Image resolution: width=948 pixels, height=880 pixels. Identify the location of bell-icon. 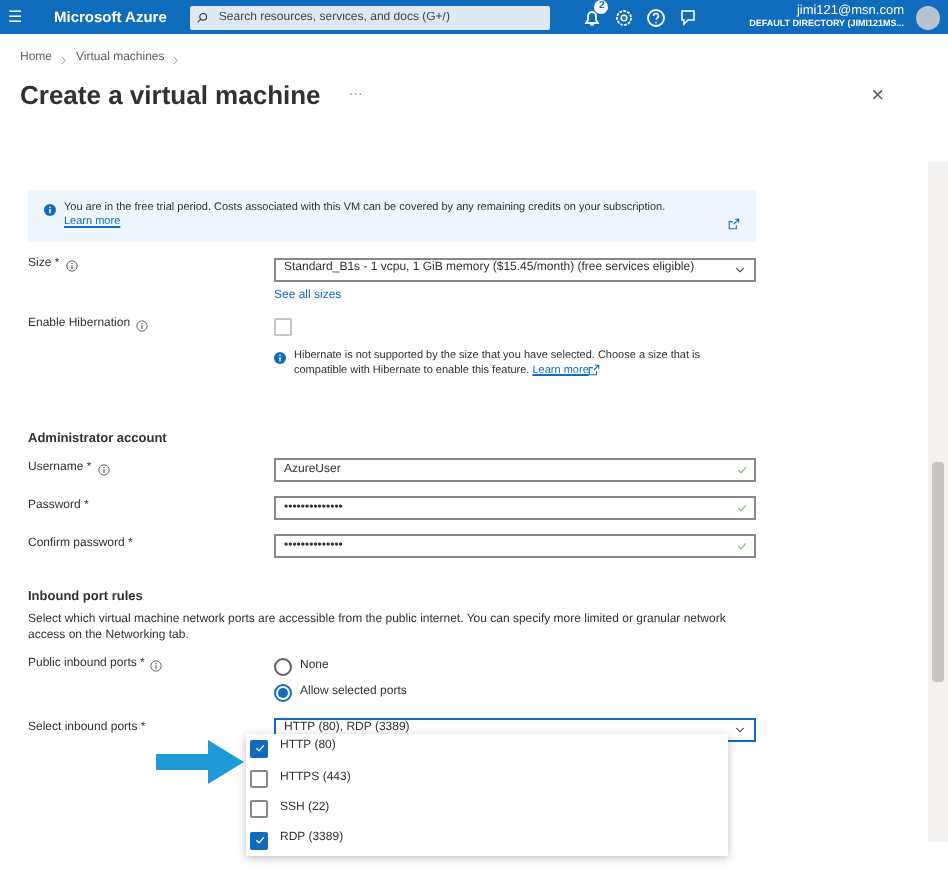
(592, 17).